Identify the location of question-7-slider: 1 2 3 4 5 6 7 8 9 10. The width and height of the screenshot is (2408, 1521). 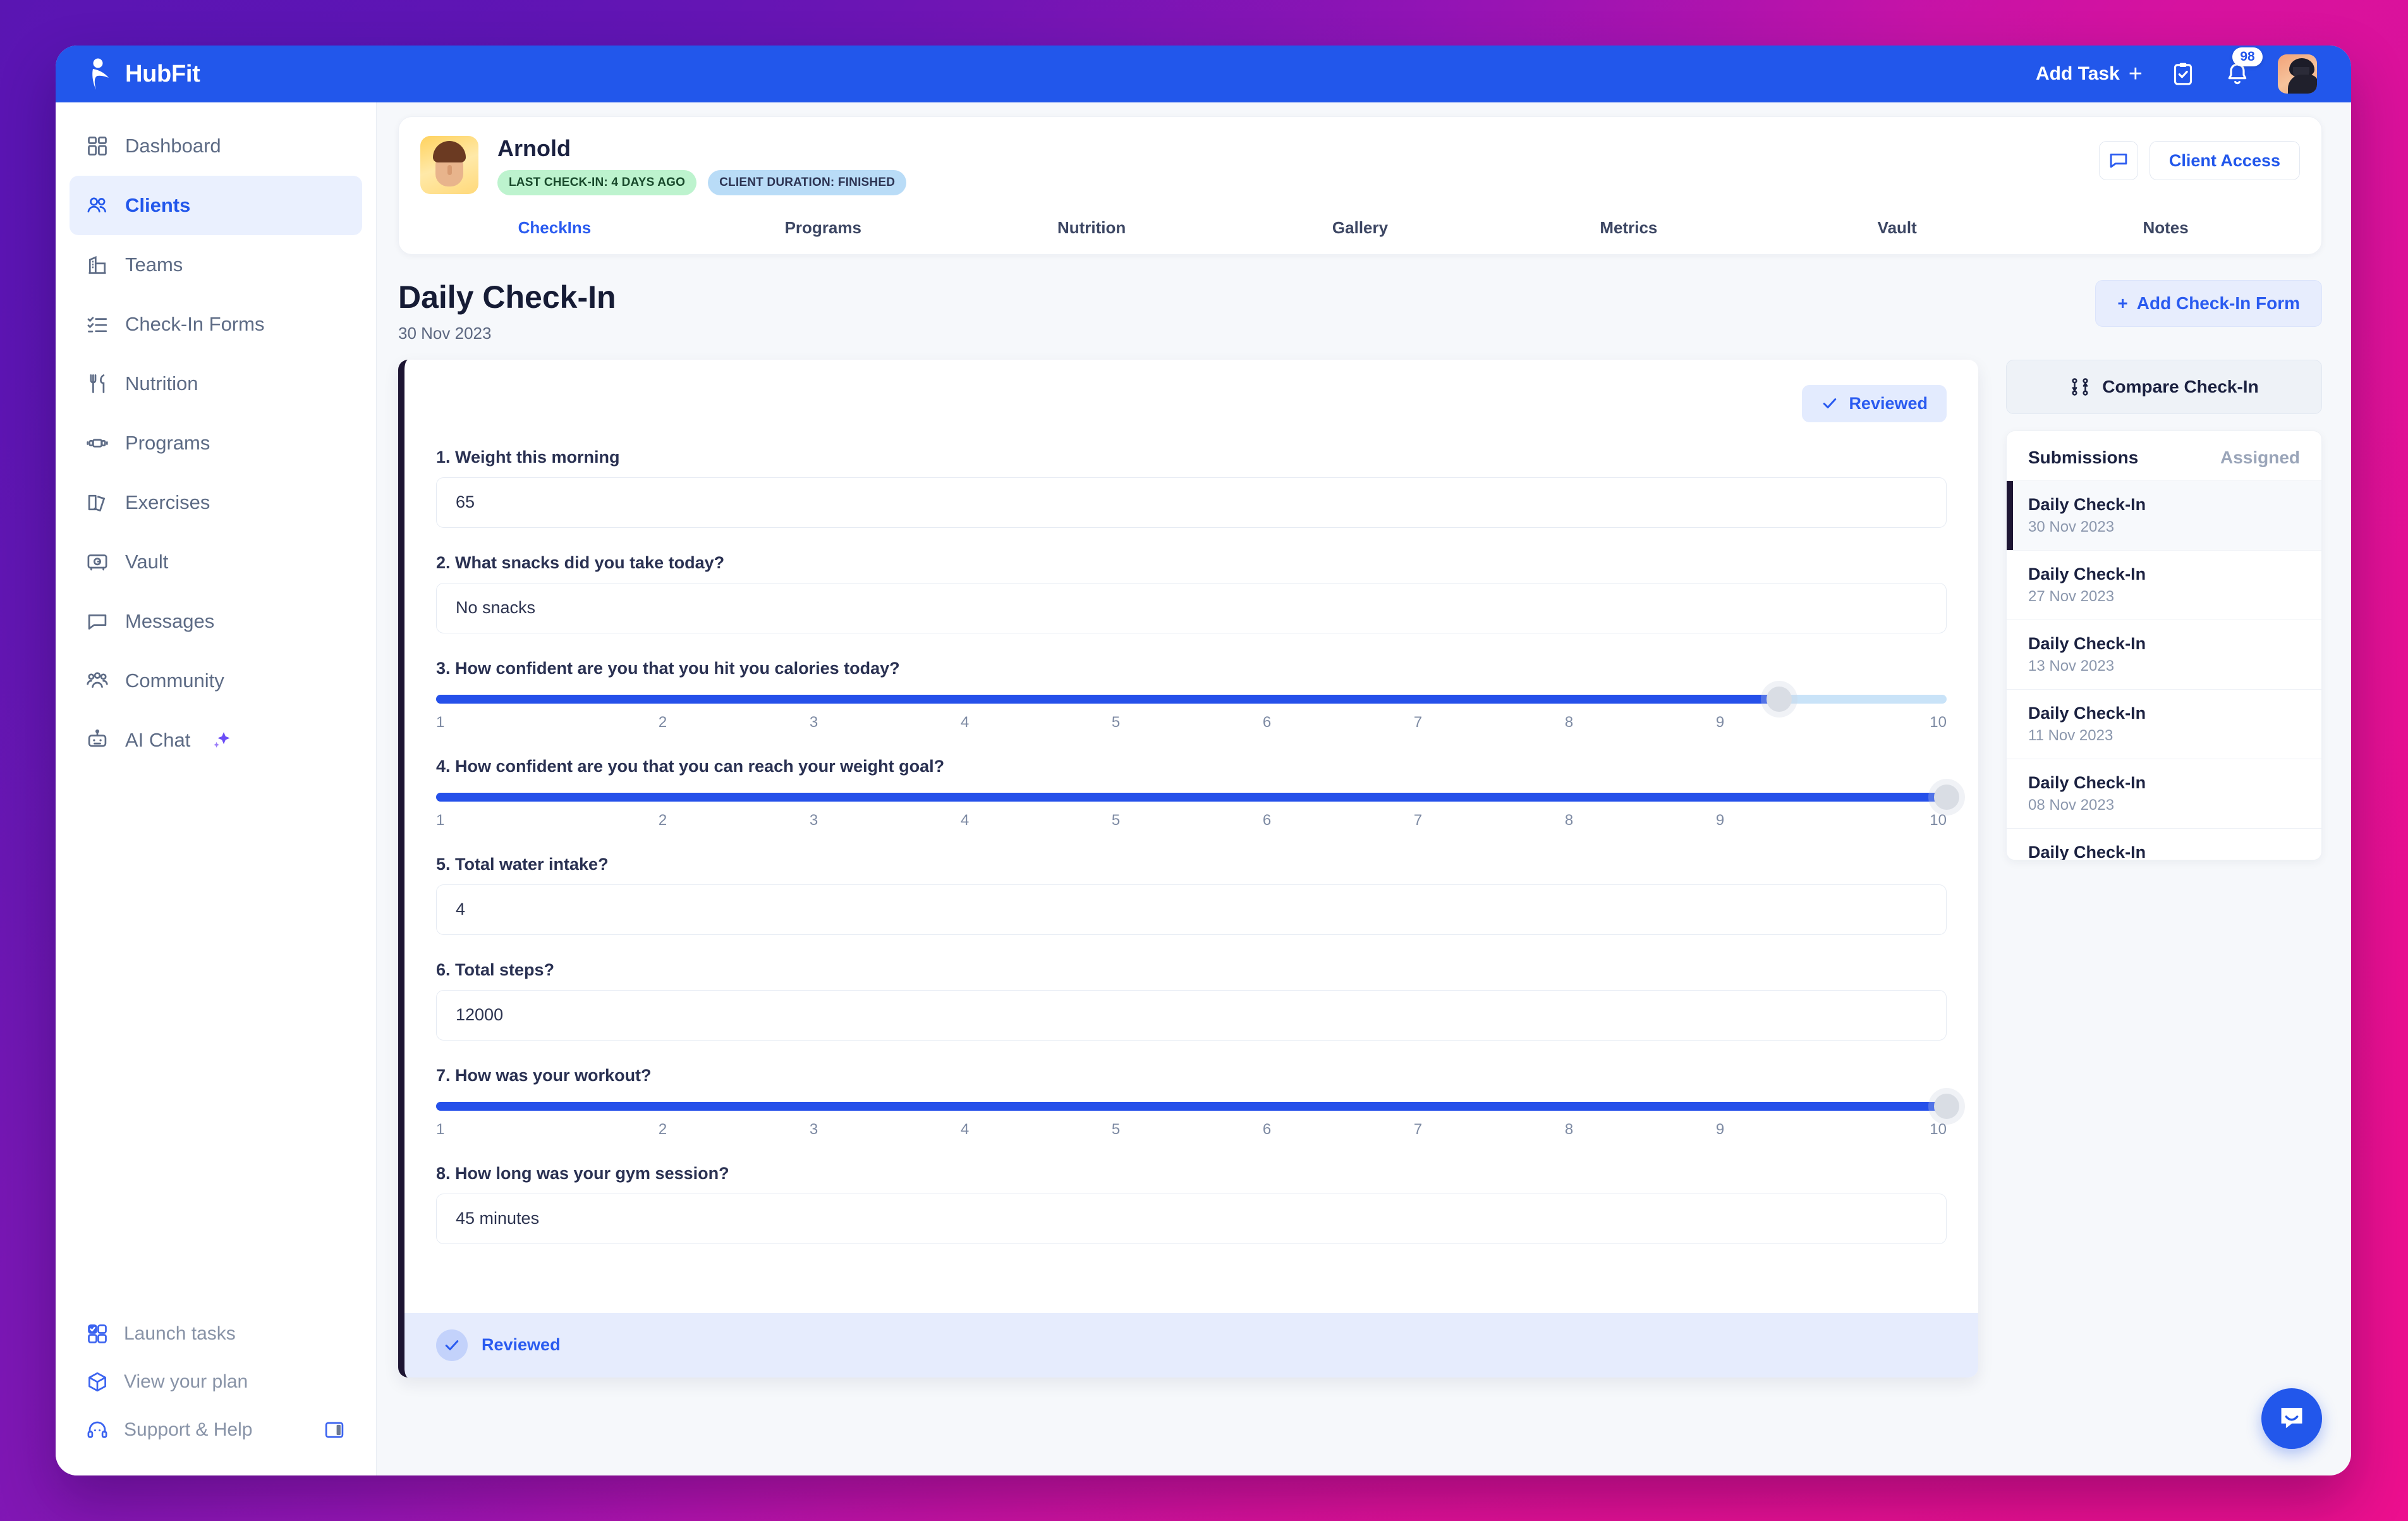
(1197, 1116).